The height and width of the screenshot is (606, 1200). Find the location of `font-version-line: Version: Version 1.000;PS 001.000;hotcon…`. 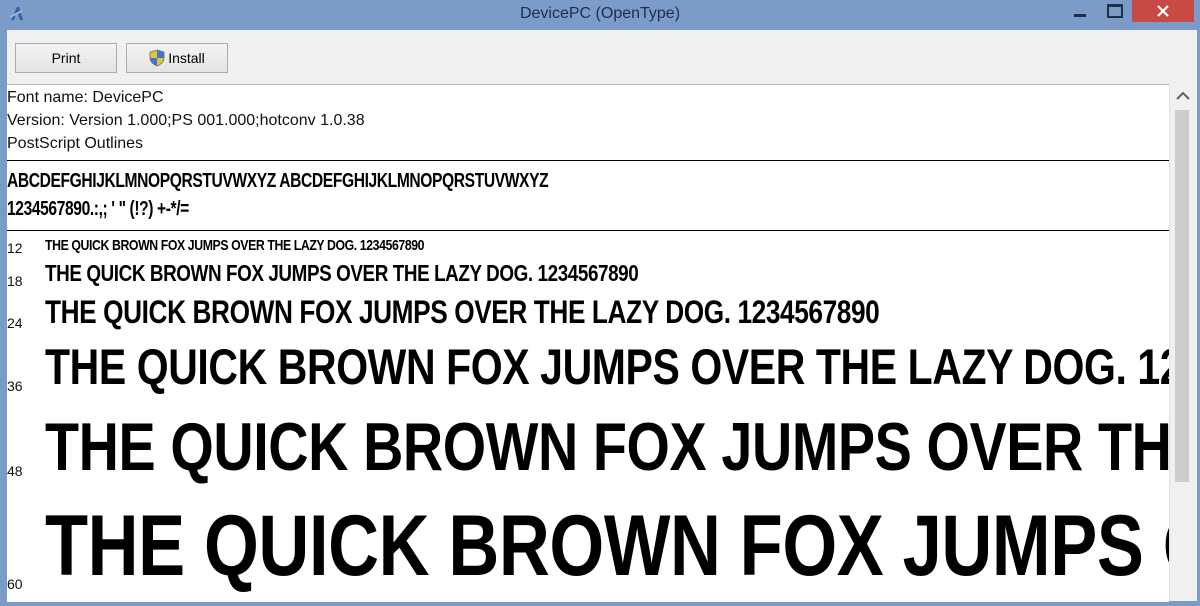

font-version-line: Version: Version 1.000;PS 001.000;hotcon… is located at coordinates (186, 120).